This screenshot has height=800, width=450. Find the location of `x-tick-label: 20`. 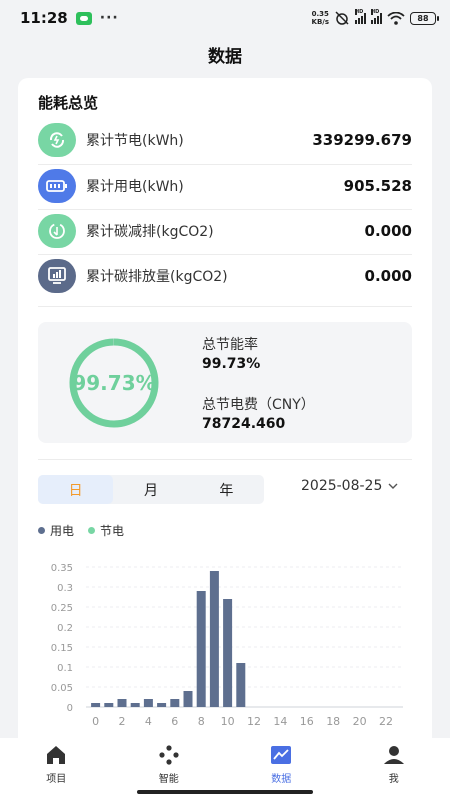

x-tick-label: 20 is located at coordinates (360, 721).